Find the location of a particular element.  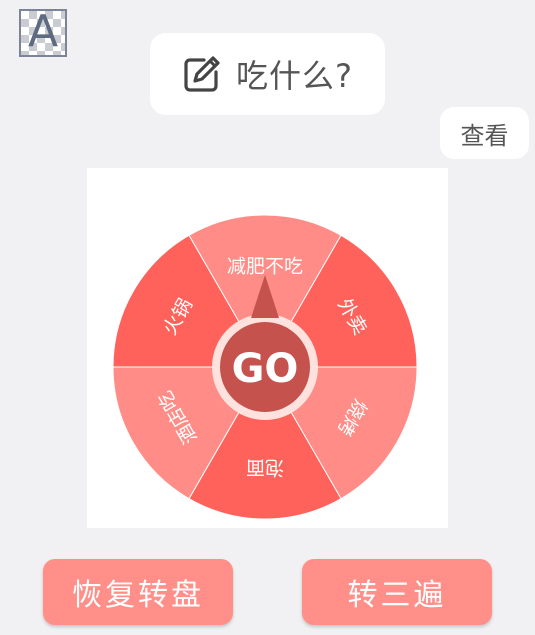

avatar-letter: A is located at coordinates (43, 31).